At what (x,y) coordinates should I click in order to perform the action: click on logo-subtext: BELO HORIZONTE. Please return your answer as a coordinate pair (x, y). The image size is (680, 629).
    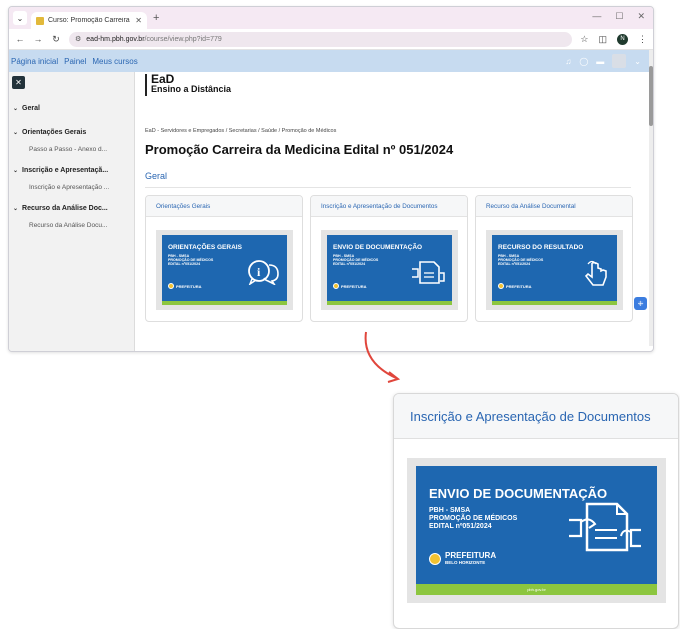
    Looking at the image, I should click on (465, 562).